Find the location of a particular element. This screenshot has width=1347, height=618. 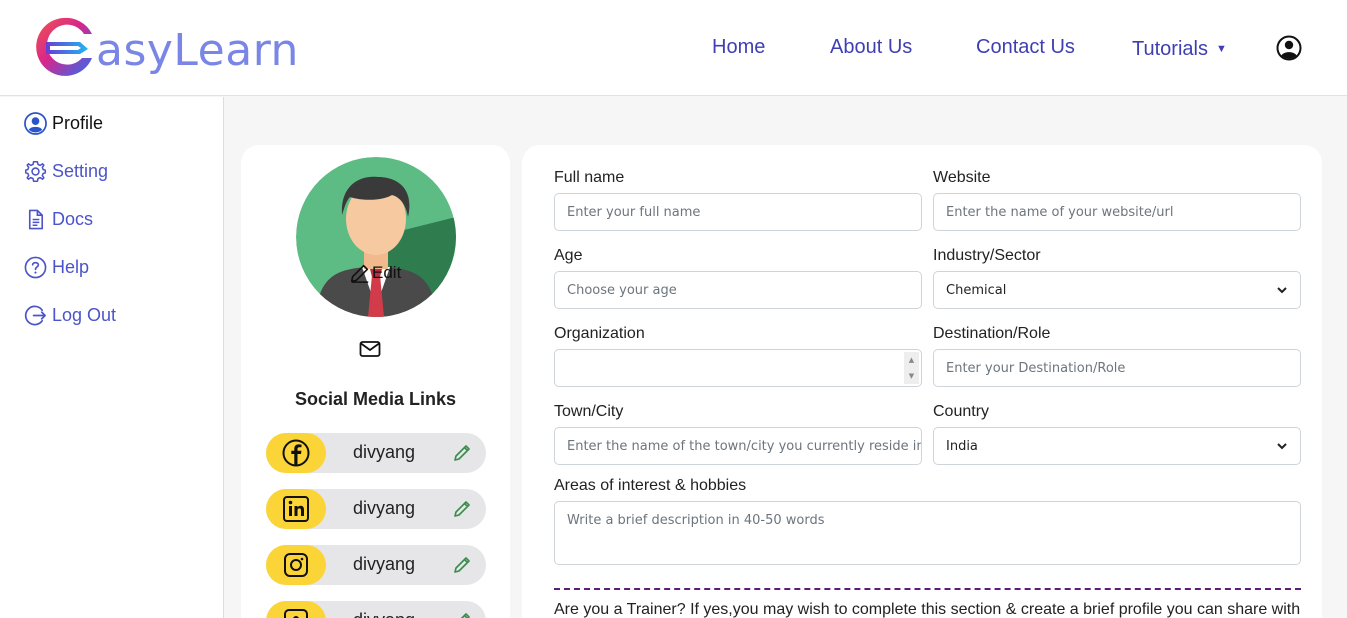

organization-input: ▲ ▼ is located at coordinates (738, 368).